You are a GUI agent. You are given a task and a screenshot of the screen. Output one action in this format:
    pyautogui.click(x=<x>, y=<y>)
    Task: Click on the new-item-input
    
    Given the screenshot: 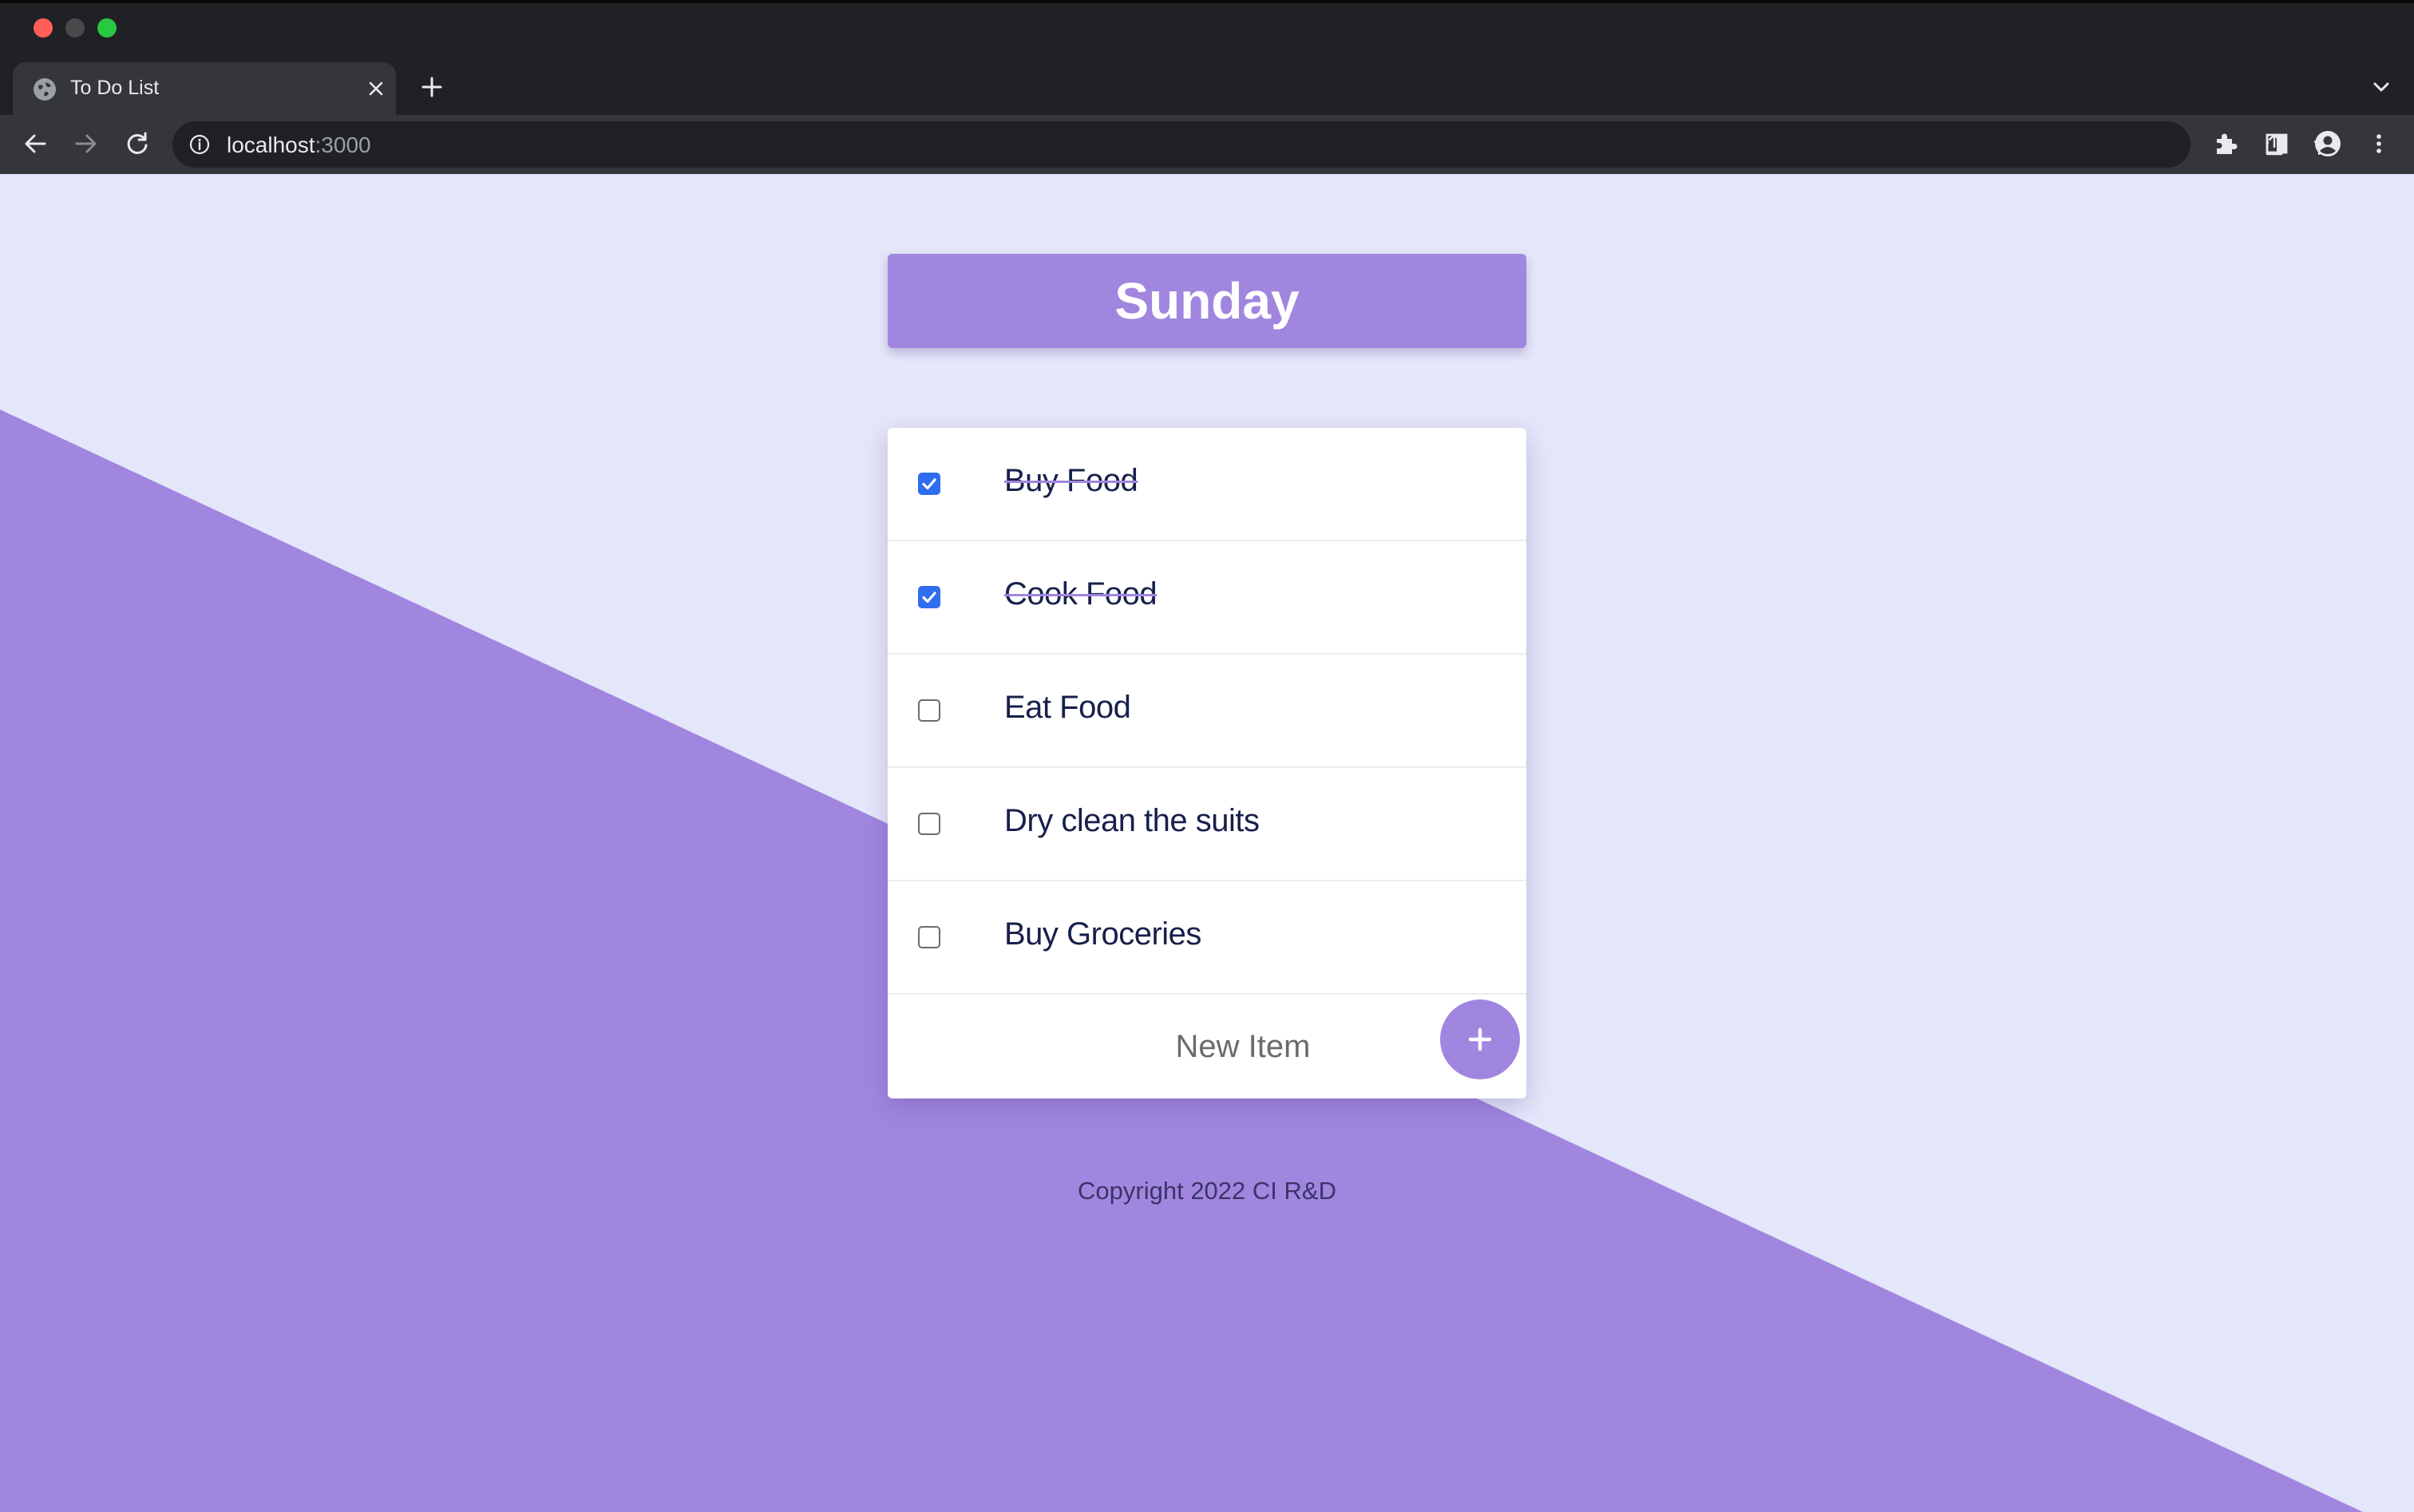 What is the action you would take?
    pyautogui.click(x=1242, y=1046)
    